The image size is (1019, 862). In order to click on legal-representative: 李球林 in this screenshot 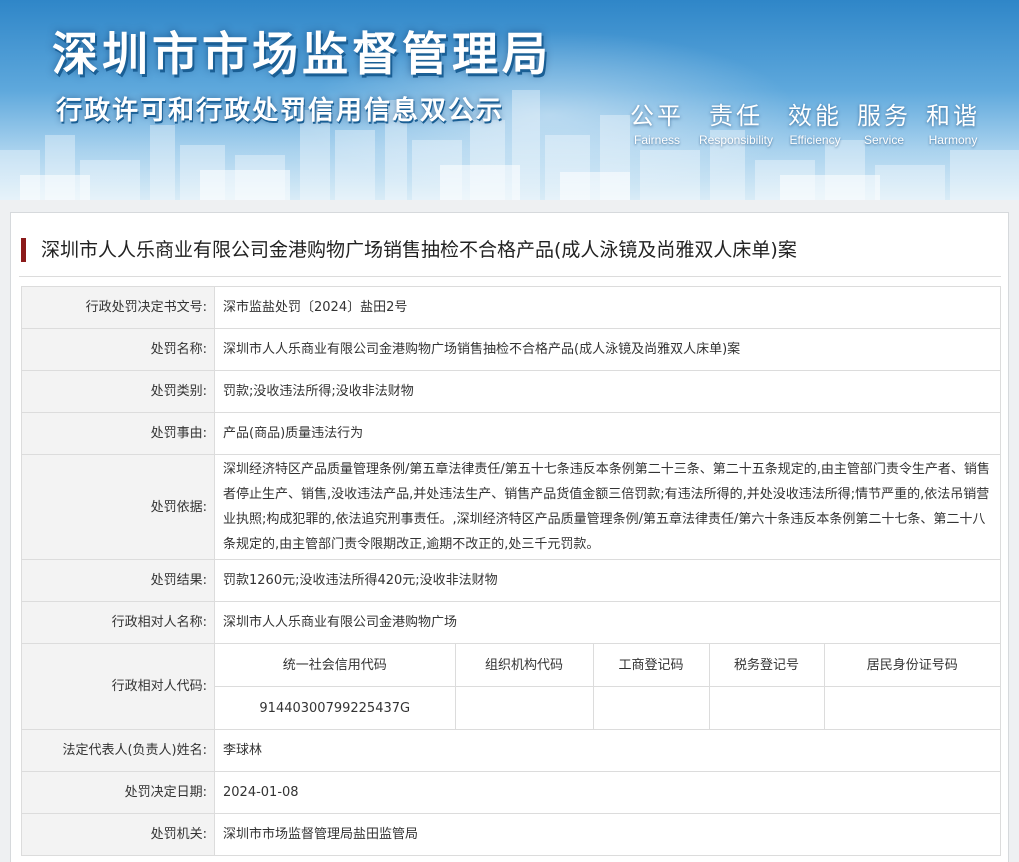, I will do `click(607, 750)`.